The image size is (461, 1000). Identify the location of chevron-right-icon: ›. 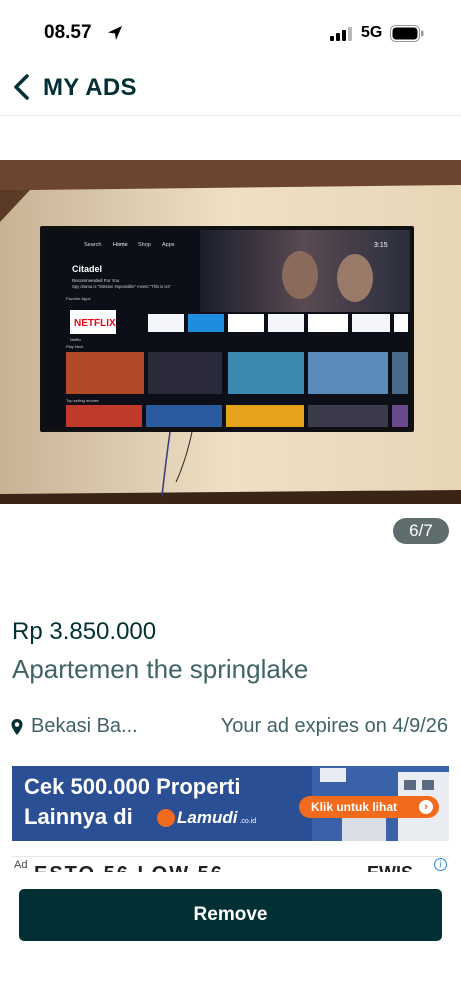
(426, 807).